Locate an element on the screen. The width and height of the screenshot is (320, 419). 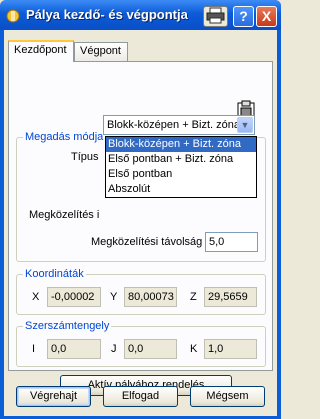
y-field: 80,00073 is located at coordinates (150, 297).